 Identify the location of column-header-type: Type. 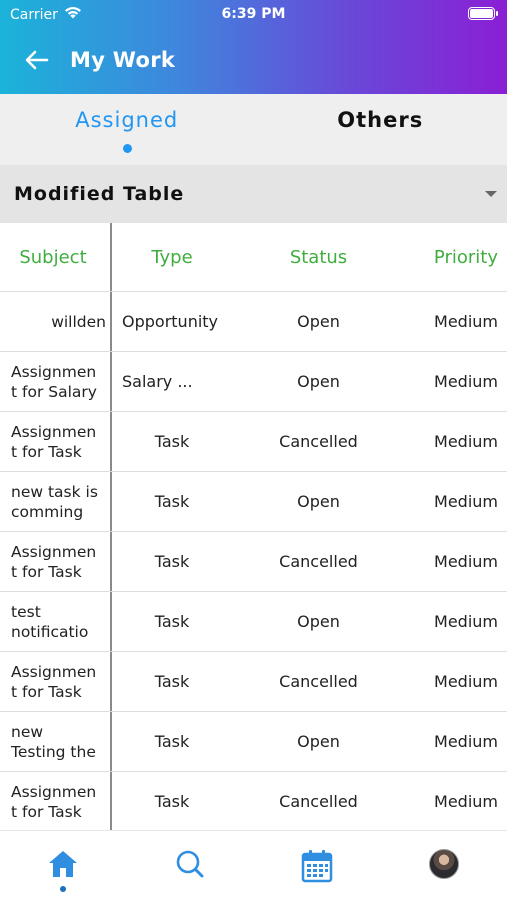
(172, 257).